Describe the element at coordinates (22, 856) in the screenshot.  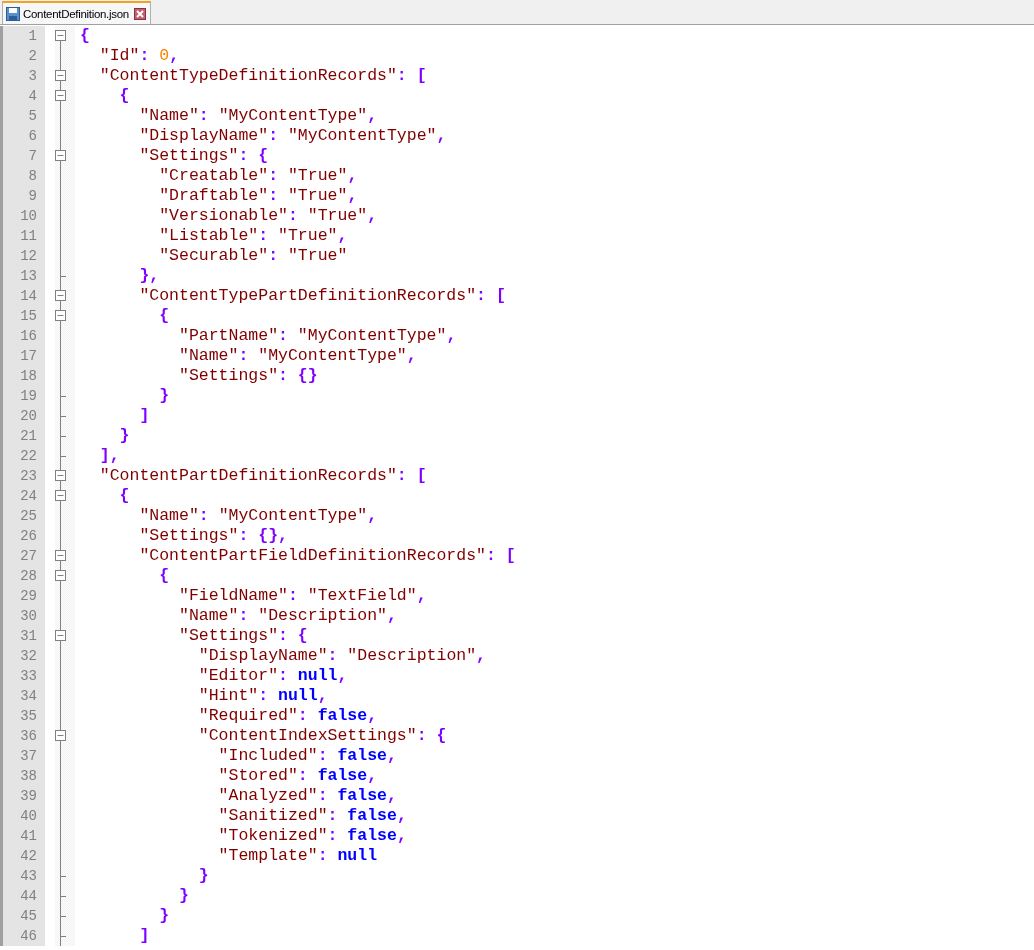
I see `line-number: 42` at that location.